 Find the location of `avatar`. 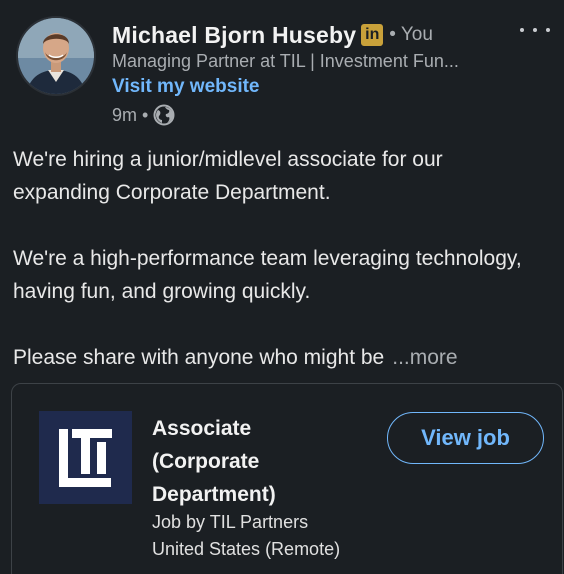

avatar is located at coordinates (56, 56).